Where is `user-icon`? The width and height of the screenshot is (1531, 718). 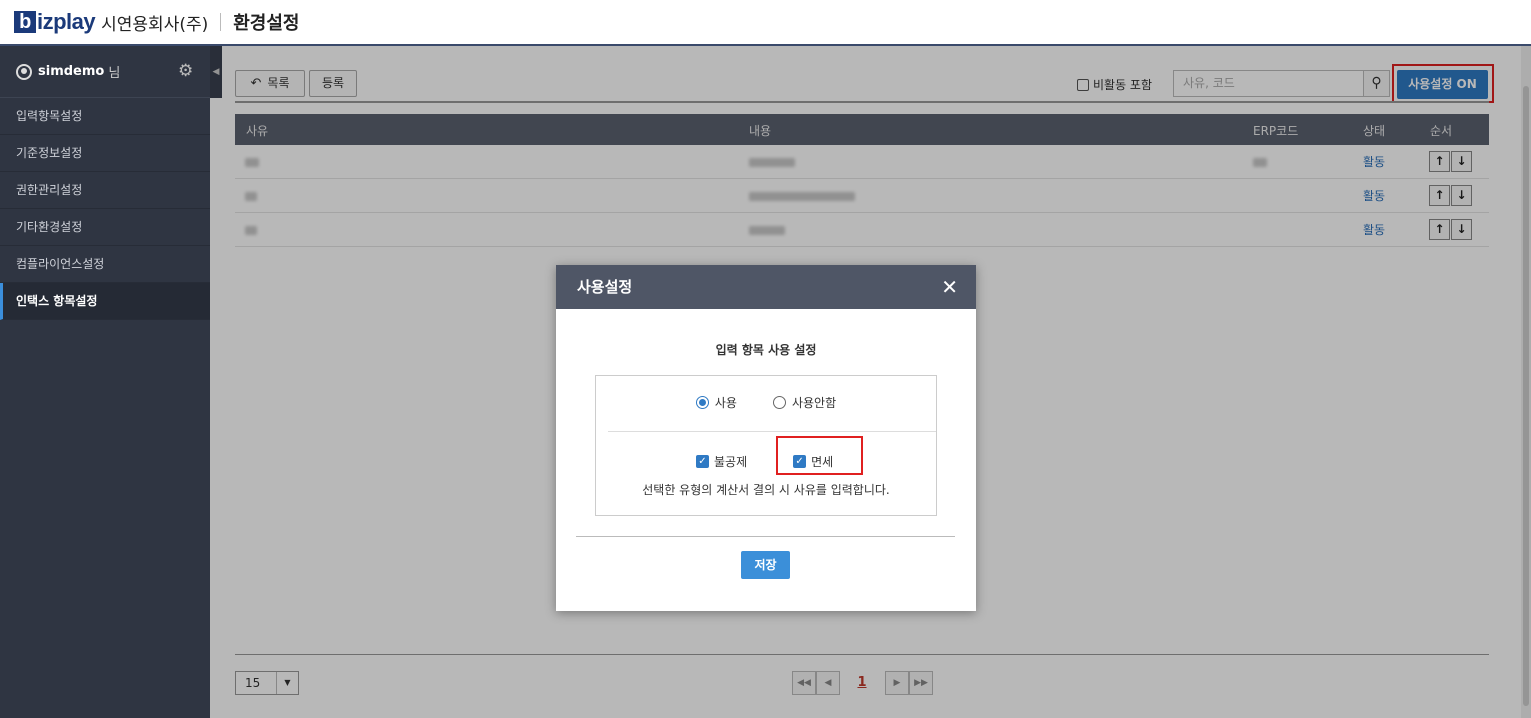
user-icon is located at coordinates (24, 71).